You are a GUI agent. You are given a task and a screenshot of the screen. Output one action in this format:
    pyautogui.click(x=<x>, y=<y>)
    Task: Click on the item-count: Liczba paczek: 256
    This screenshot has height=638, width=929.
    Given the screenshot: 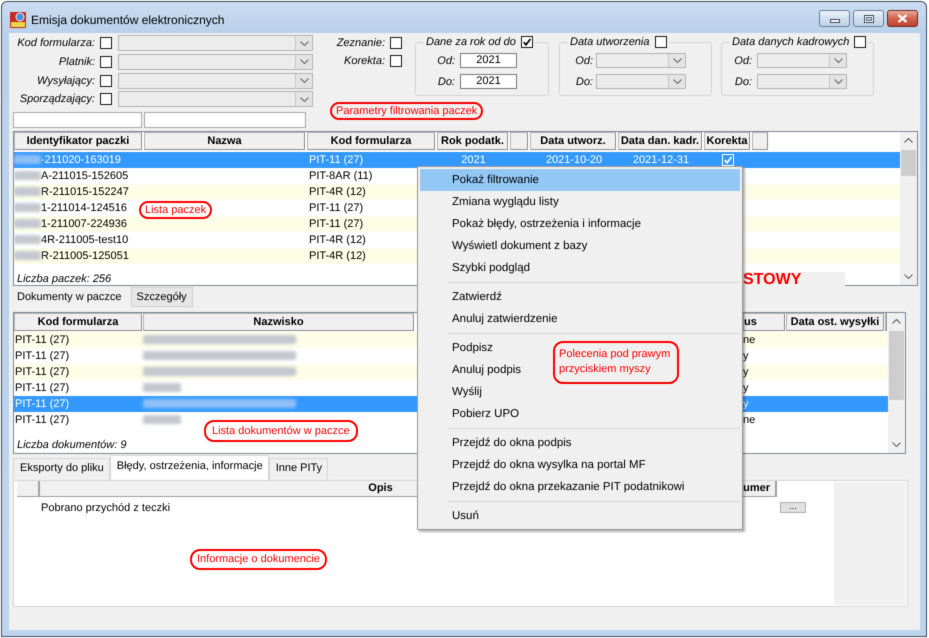 What is the action you would take?
    pyautogui.click(x=64, y=278)
    